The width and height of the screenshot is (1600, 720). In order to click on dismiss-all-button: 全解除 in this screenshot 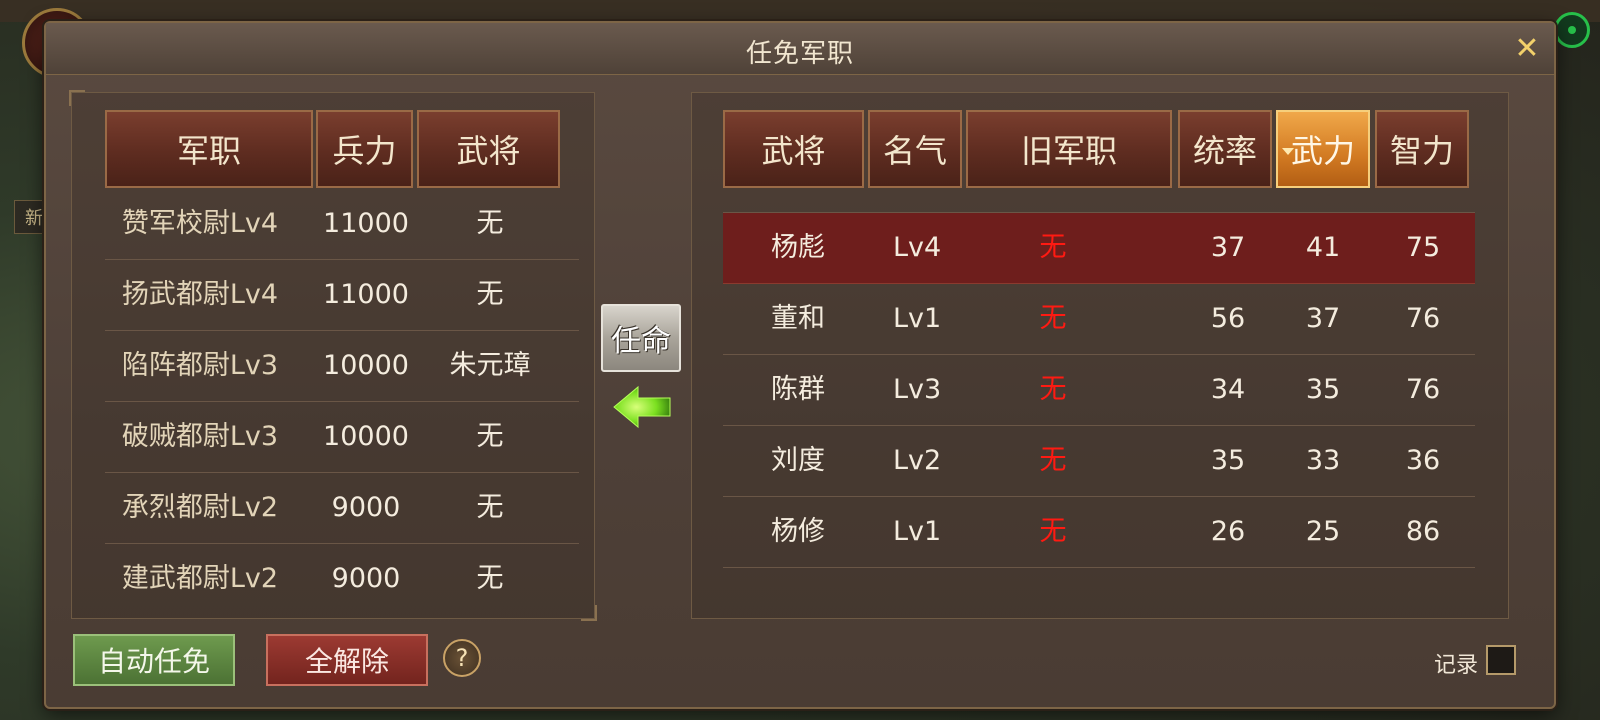, I will do `click(347, 660)`.